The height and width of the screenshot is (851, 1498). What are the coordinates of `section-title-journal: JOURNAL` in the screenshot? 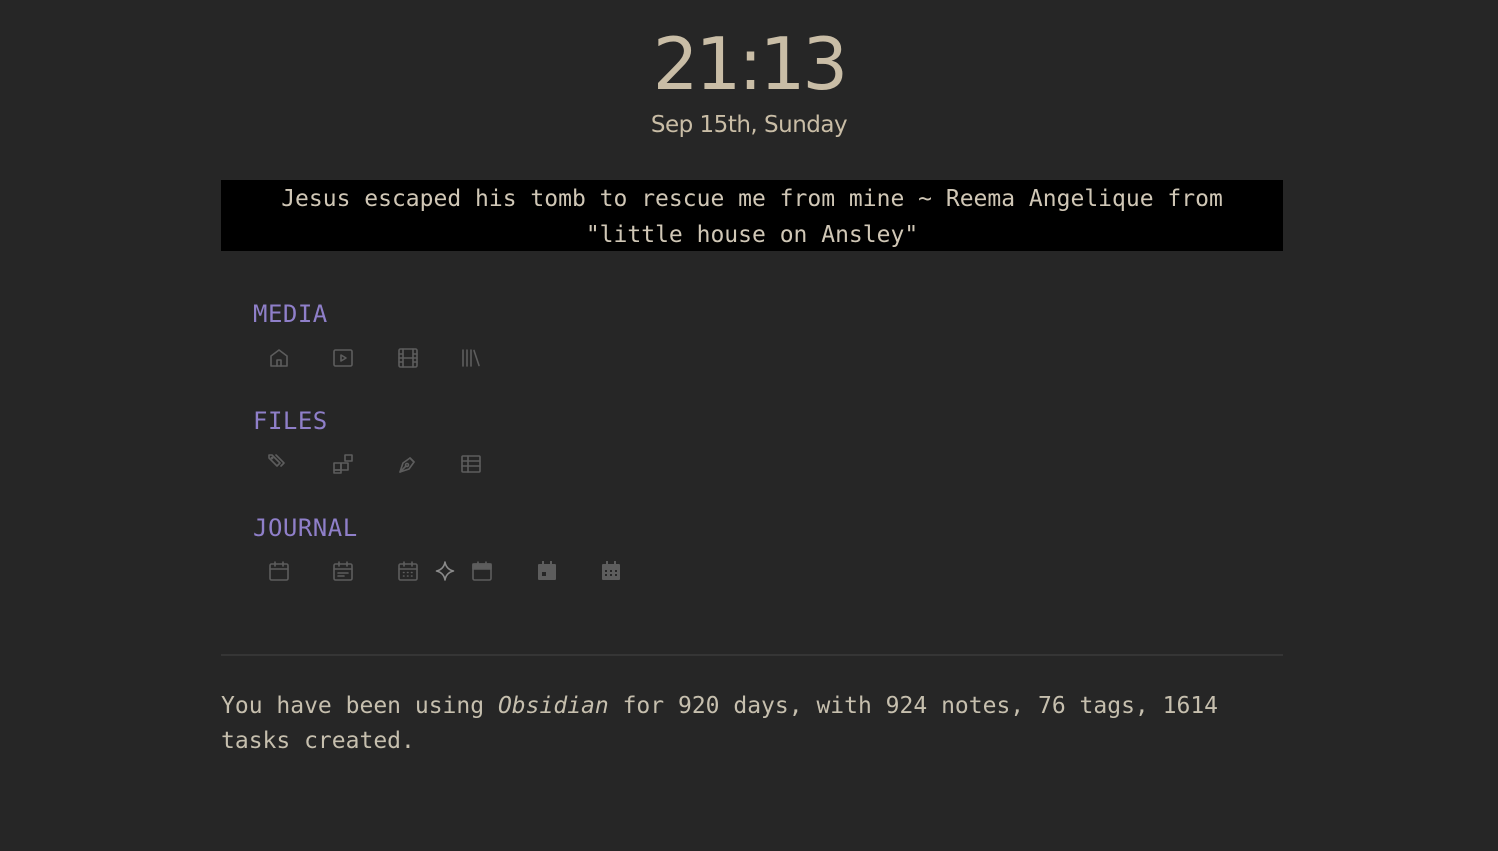 It's located at (305, 528).